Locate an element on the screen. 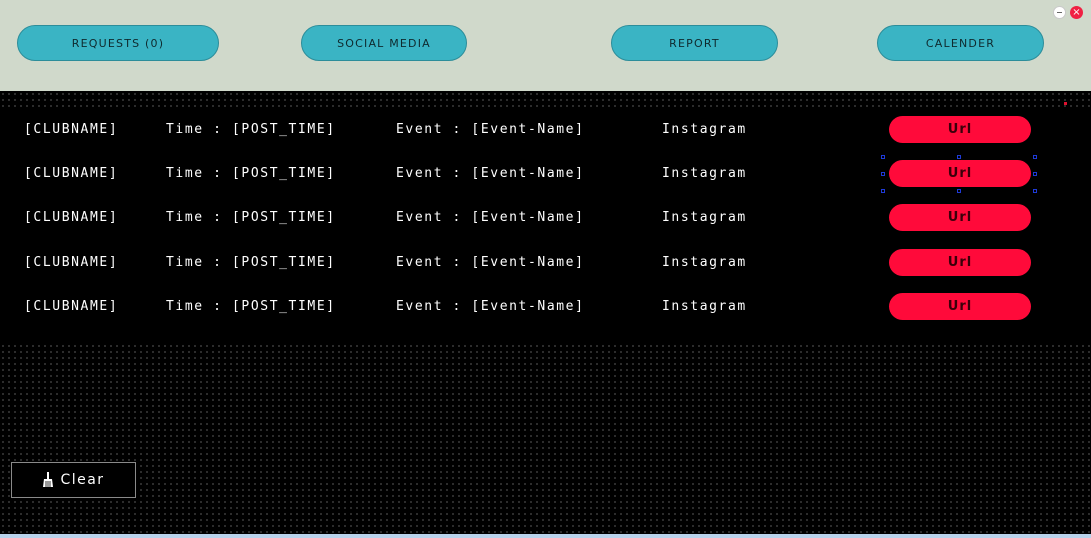  bottom-border is located at coordinates (545, 536).